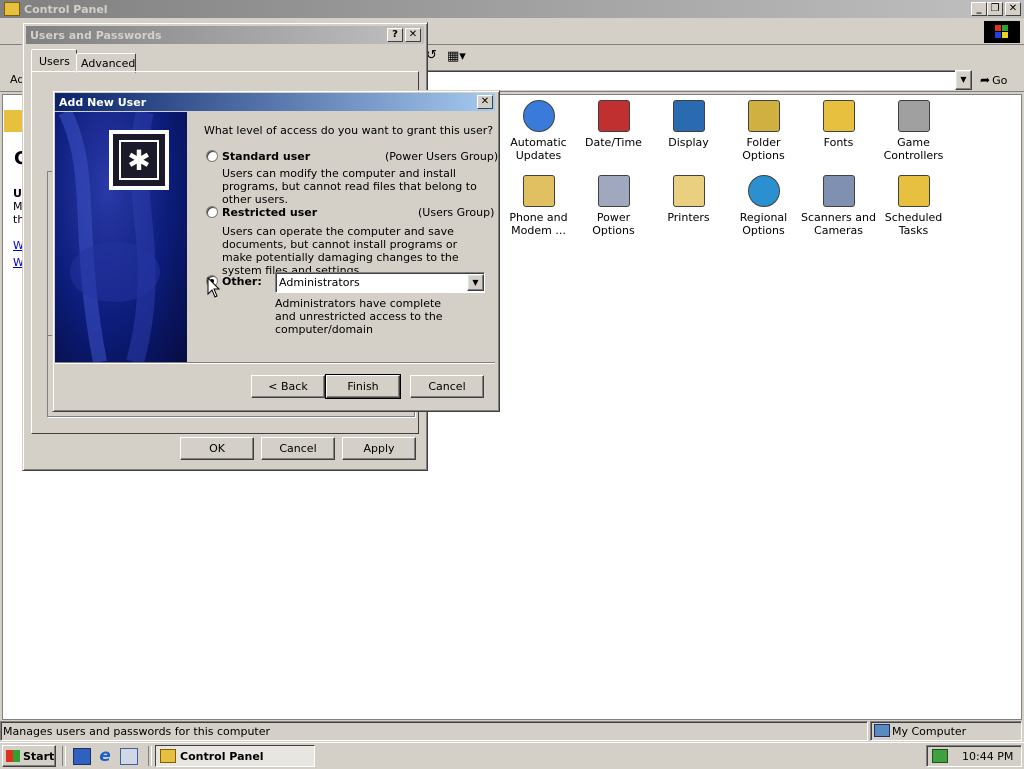  I want to click on ok-button: OK, so click(217, 448).